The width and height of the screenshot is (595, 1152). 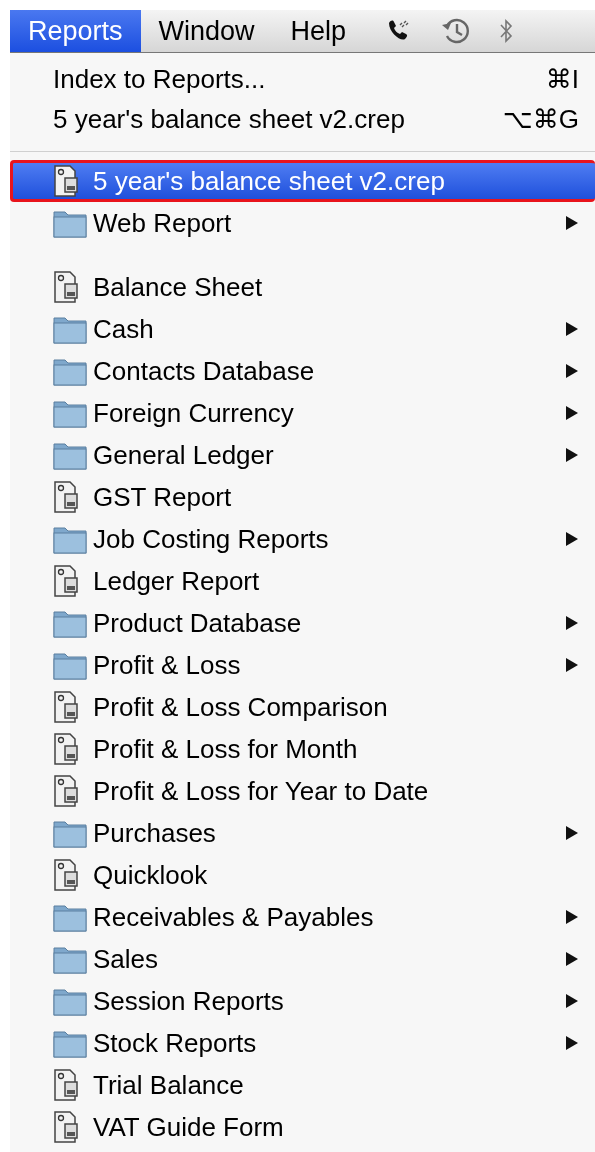 What do you see at coordinates (302, 917) in the screenshot?
I see `menu-item: Receivables & Payables` at bounding box center [302, 917].